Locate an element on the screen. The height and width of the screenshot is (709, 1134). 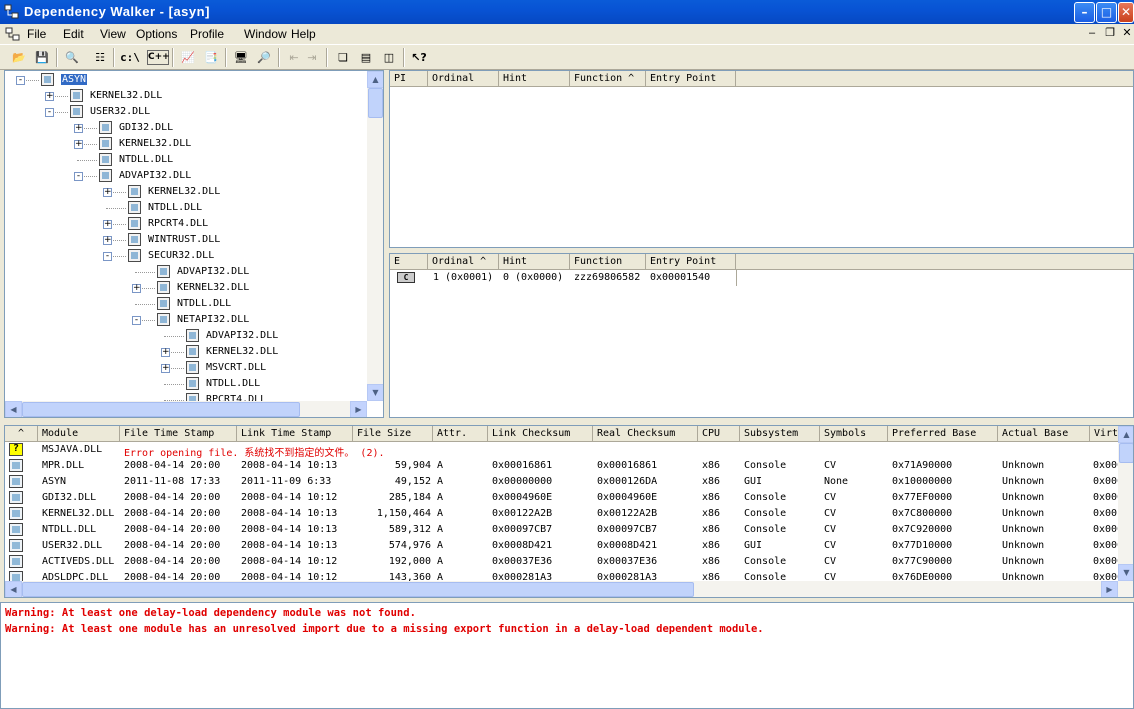
tree-node: + GDI32.DLL is located at coordinates (185, 128).